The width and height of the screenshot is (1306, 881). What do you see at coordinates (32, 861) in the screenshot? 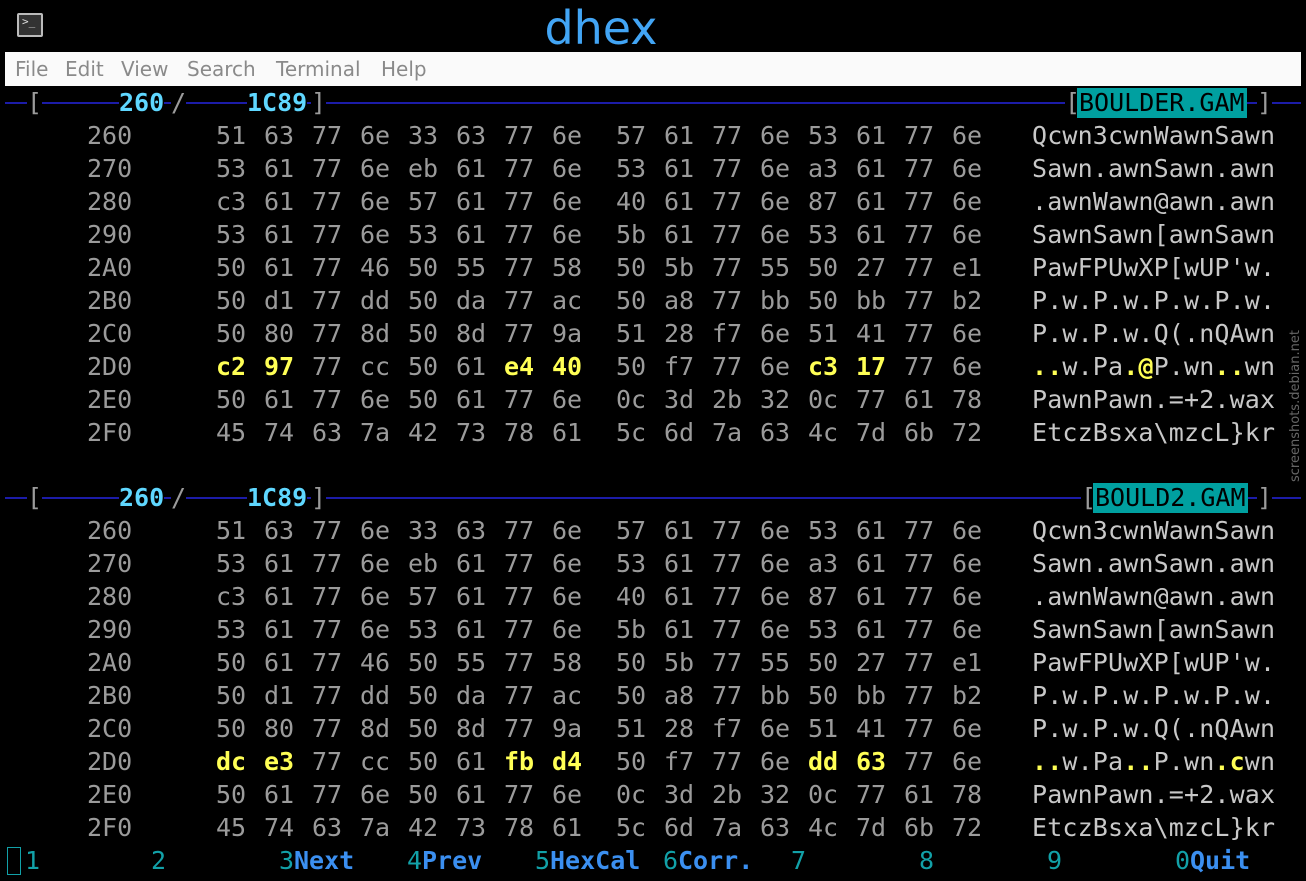
I see `fkey-1-number: 1` at bounding box center [32, 861].